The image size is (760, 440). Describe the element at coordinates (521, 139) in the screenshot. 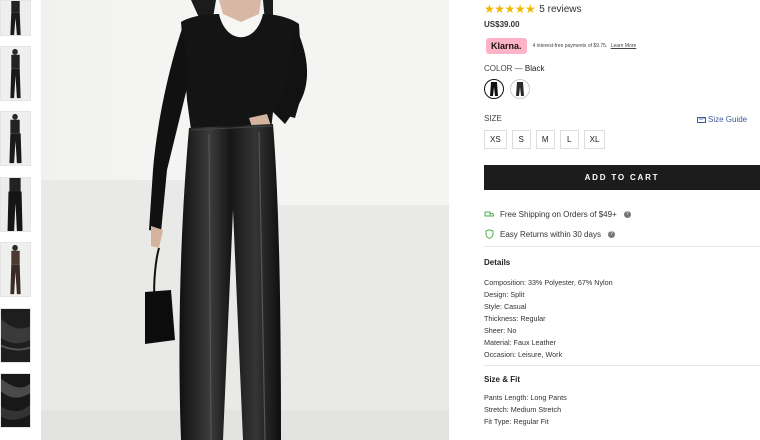

I see `size-s-button: S` at that location.